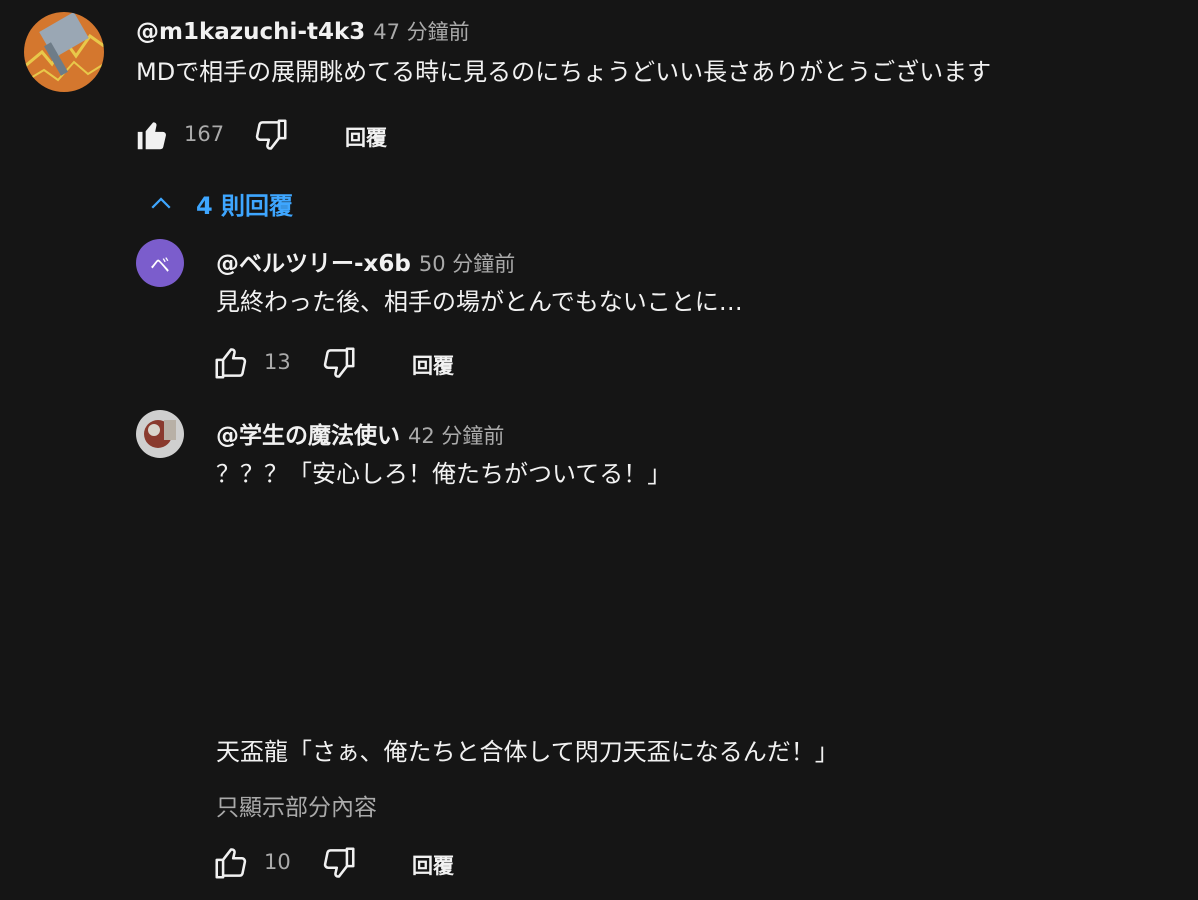  I want to click on comment-author-line: @m1kazuchi-t4k3 47 分鐘前, so click(303, 31).